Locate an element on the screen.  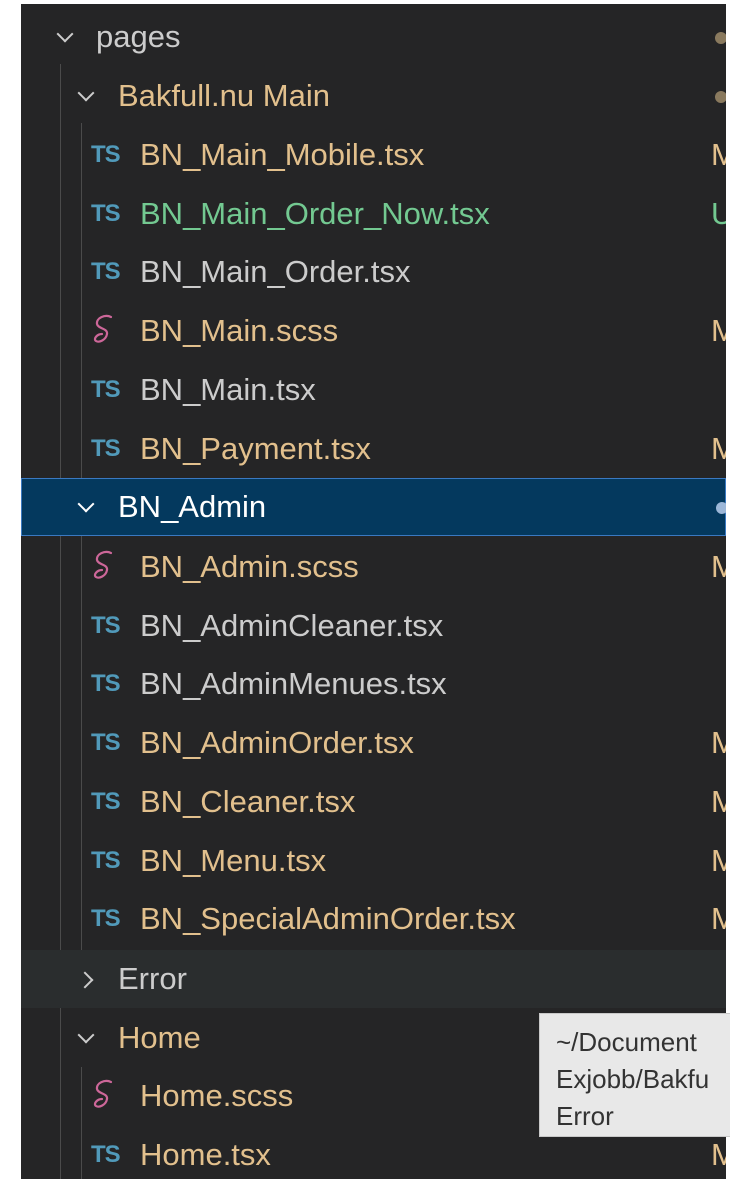
file-row: TS BN_Main_Order.tsx is located at coordinates (373, 272).